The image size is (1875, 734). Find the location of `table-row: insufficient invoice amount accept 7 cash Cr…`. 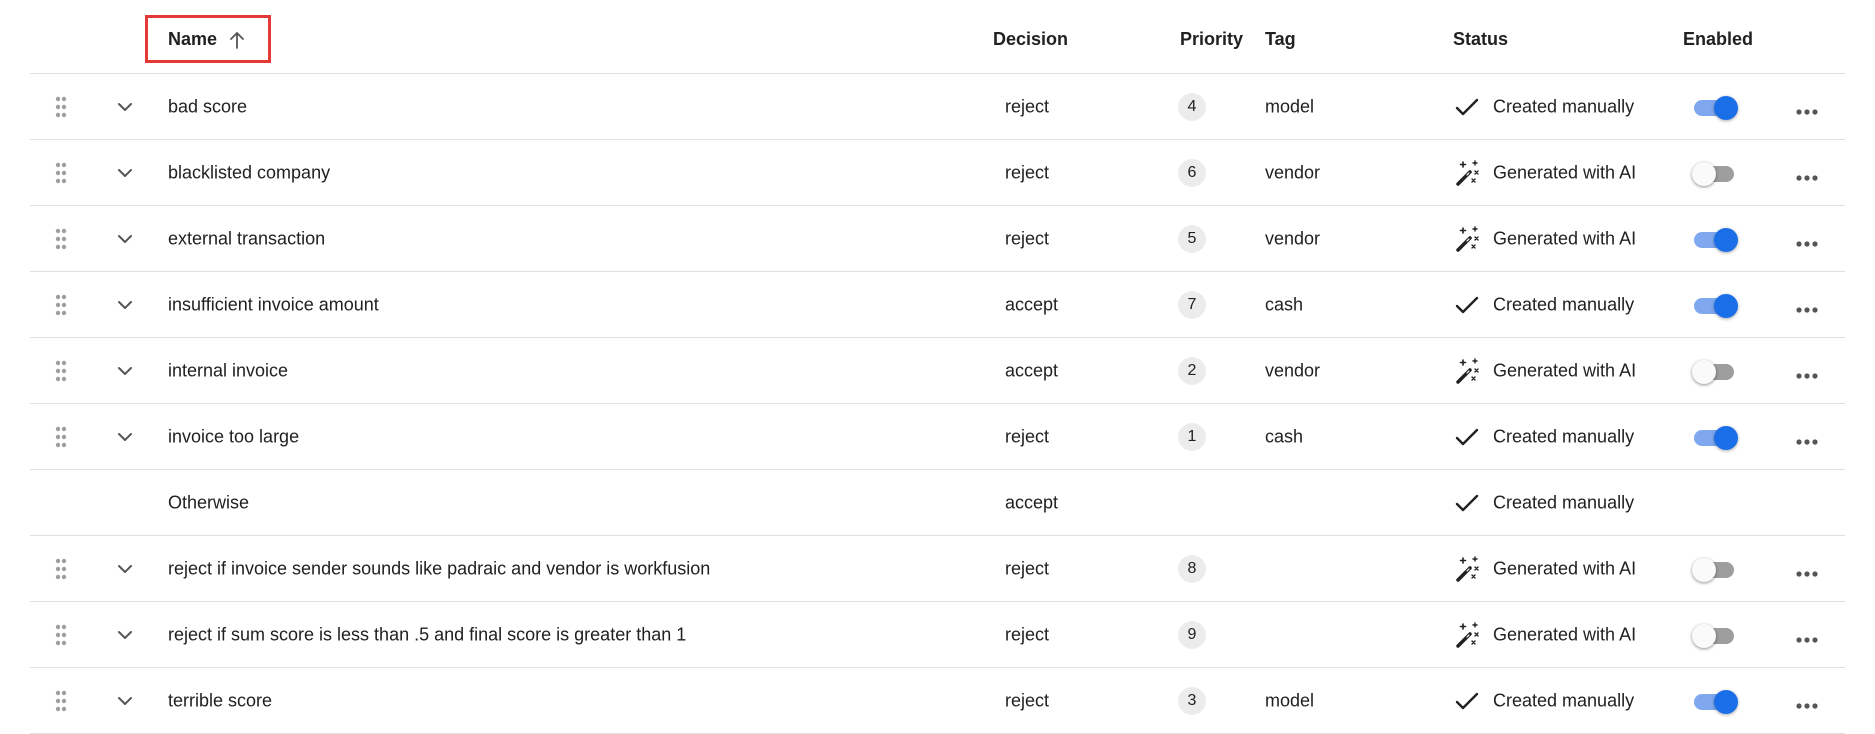

table-row: insufficient invoice amount accept 7 cash Cr… is located at coordinates (937, 305).